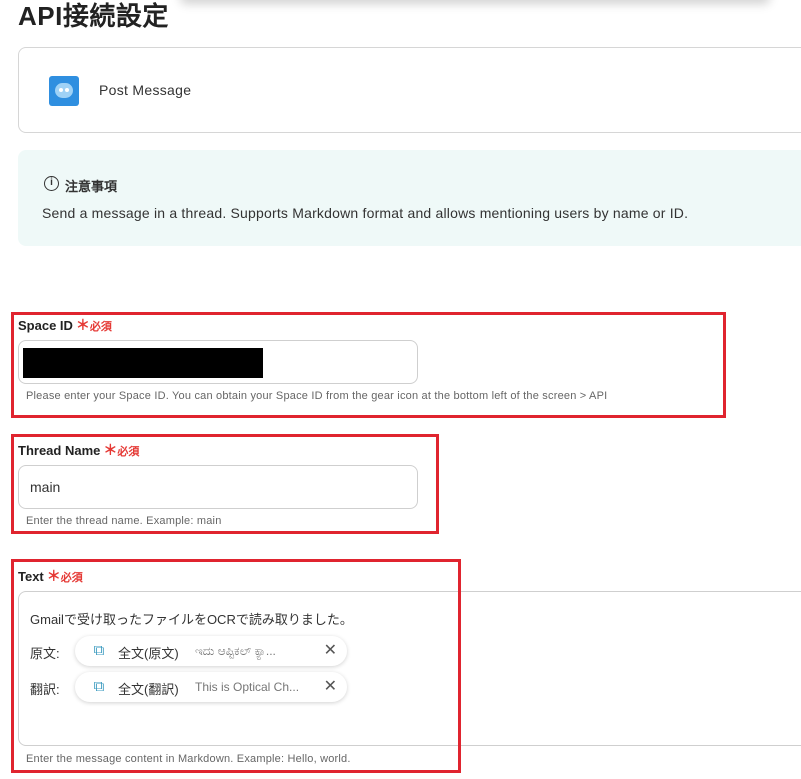  I want to click on action-name: Post Message, so click(145, 90).